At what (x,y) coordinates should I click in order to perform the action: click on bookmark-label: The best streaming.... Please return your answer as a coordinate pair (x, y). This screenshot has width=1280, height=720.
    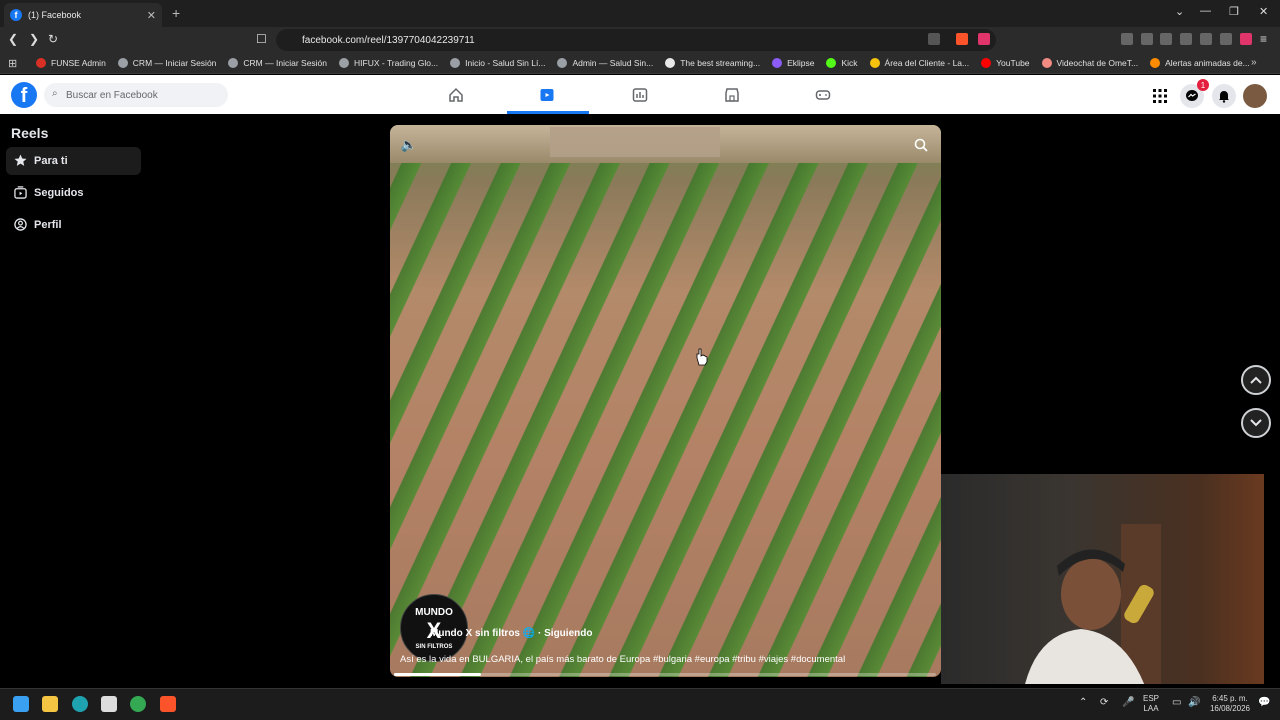
    Looking at the image, I should click on (720, 63).